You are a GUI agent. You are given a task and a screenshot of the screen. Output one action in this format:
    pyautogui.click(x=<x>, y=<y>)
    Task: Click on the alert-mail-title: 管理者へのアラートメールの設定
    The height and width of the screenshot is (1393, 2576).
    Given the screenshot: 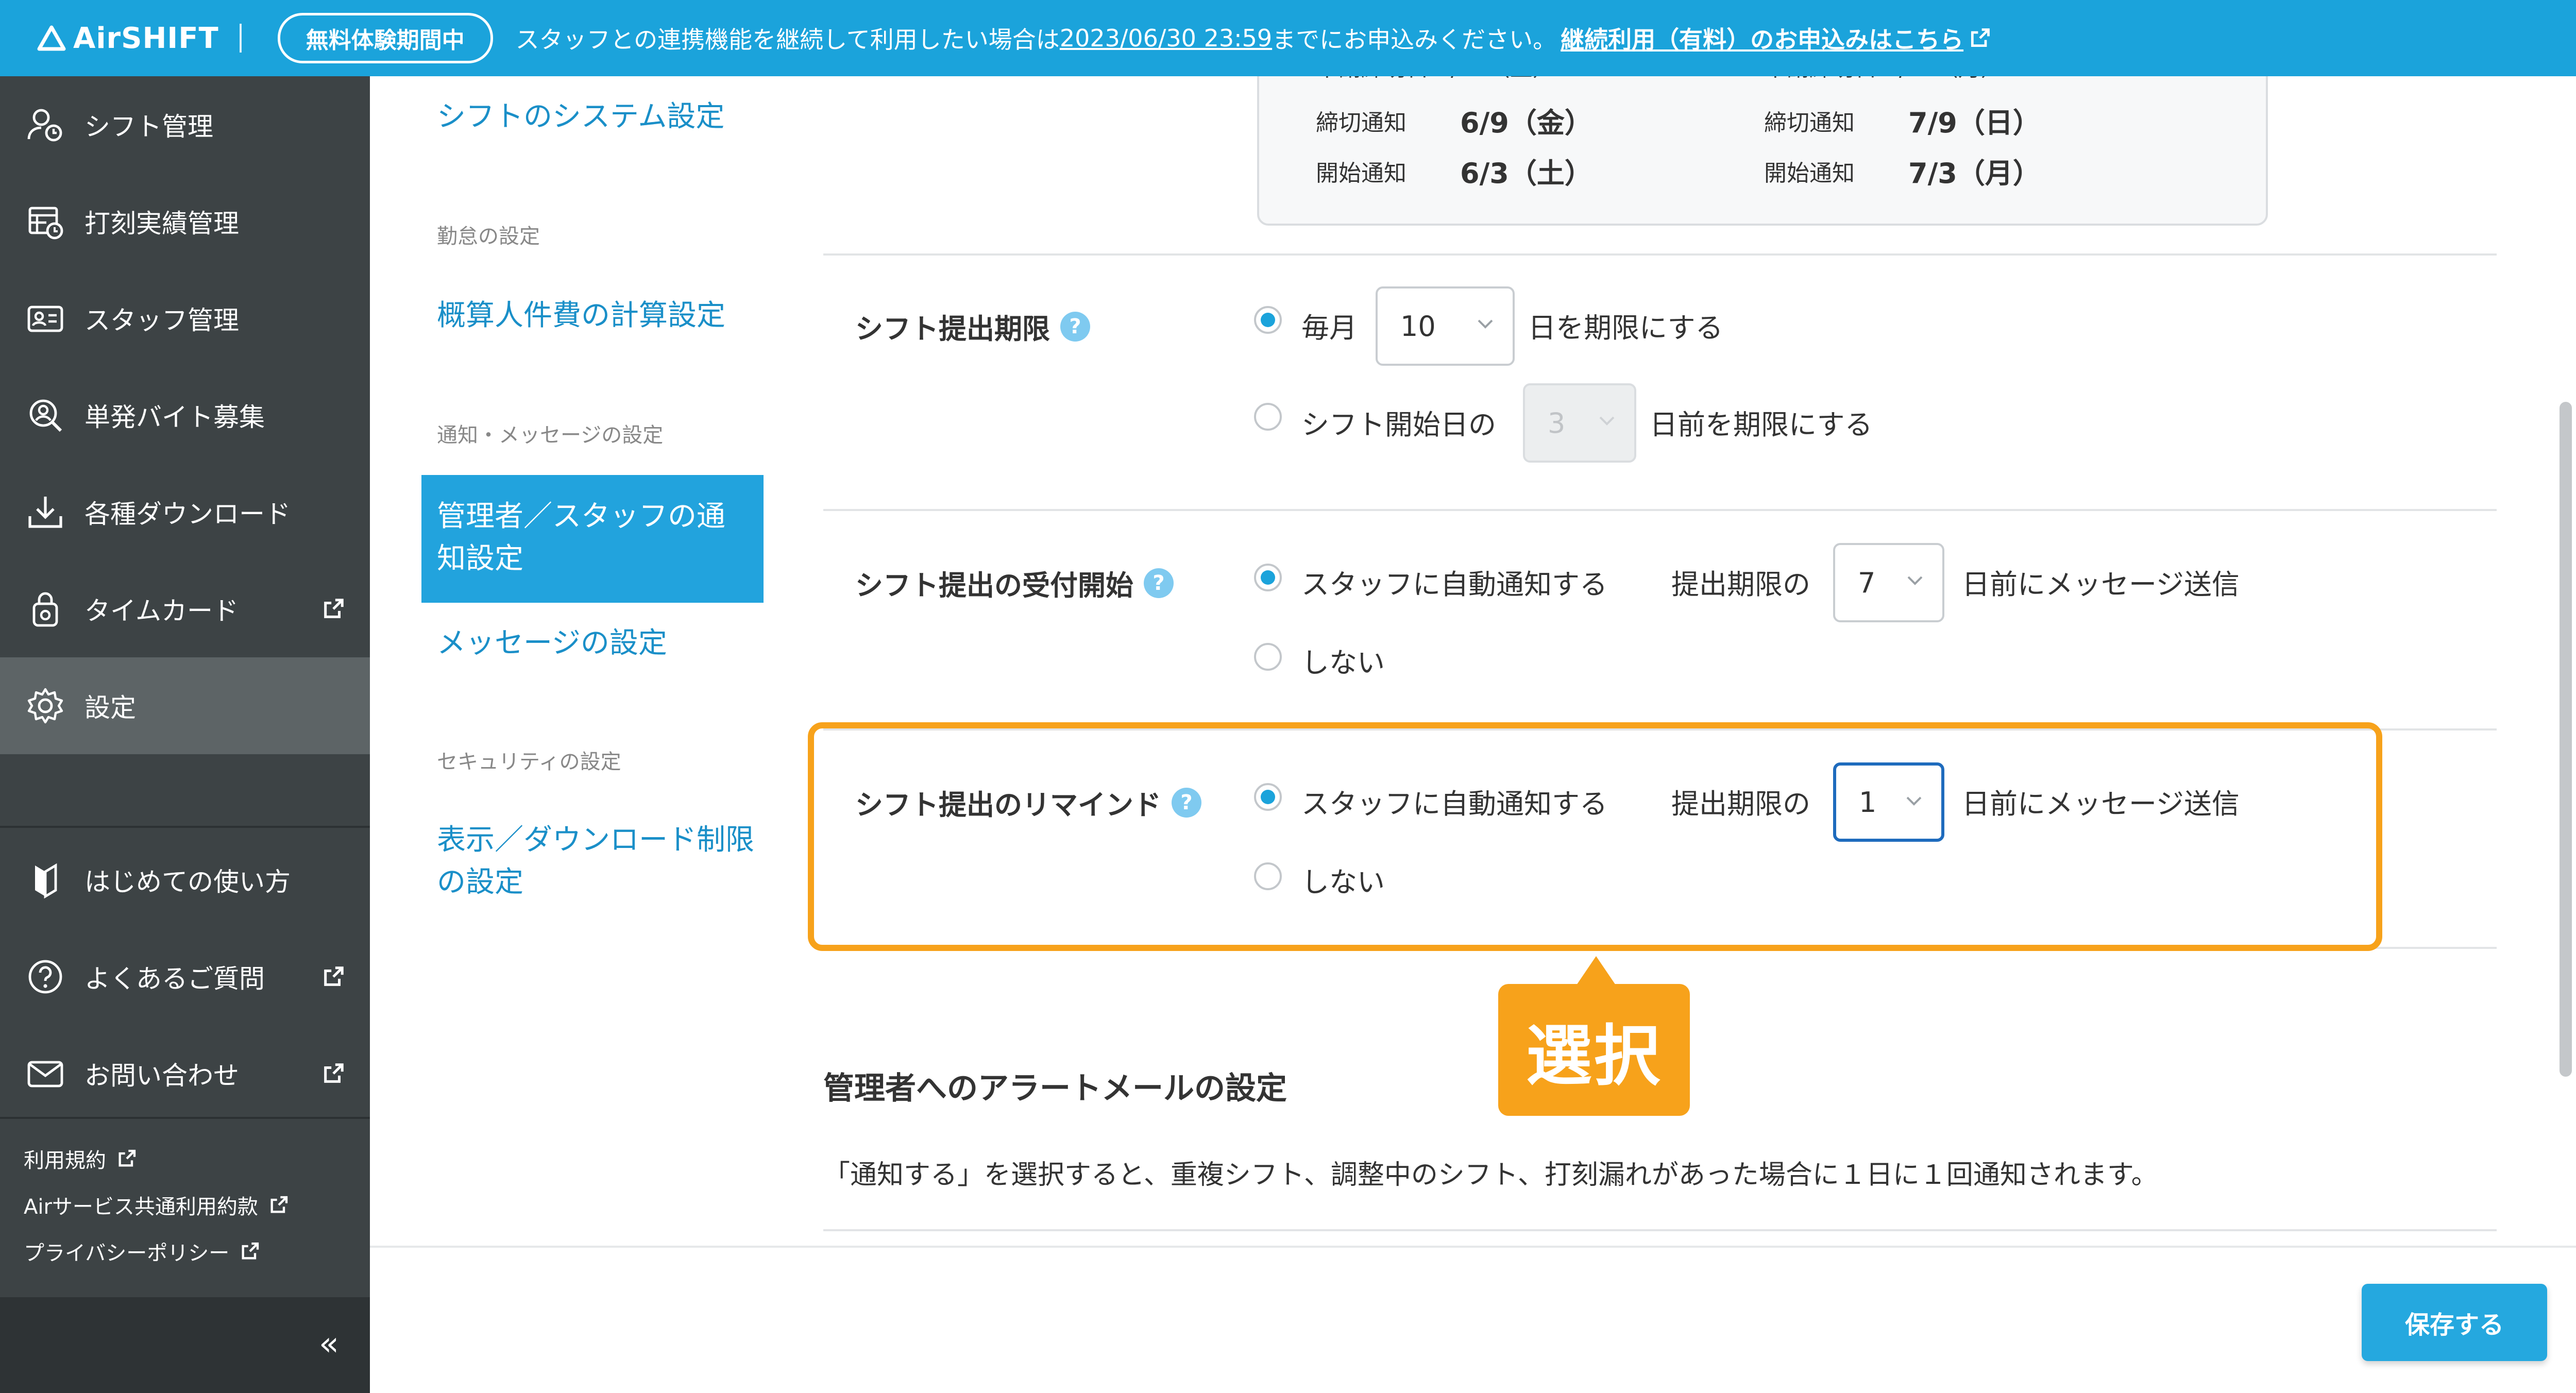 What is the action you would take?
    pyautogui.click(x=1055, y=1089)
    